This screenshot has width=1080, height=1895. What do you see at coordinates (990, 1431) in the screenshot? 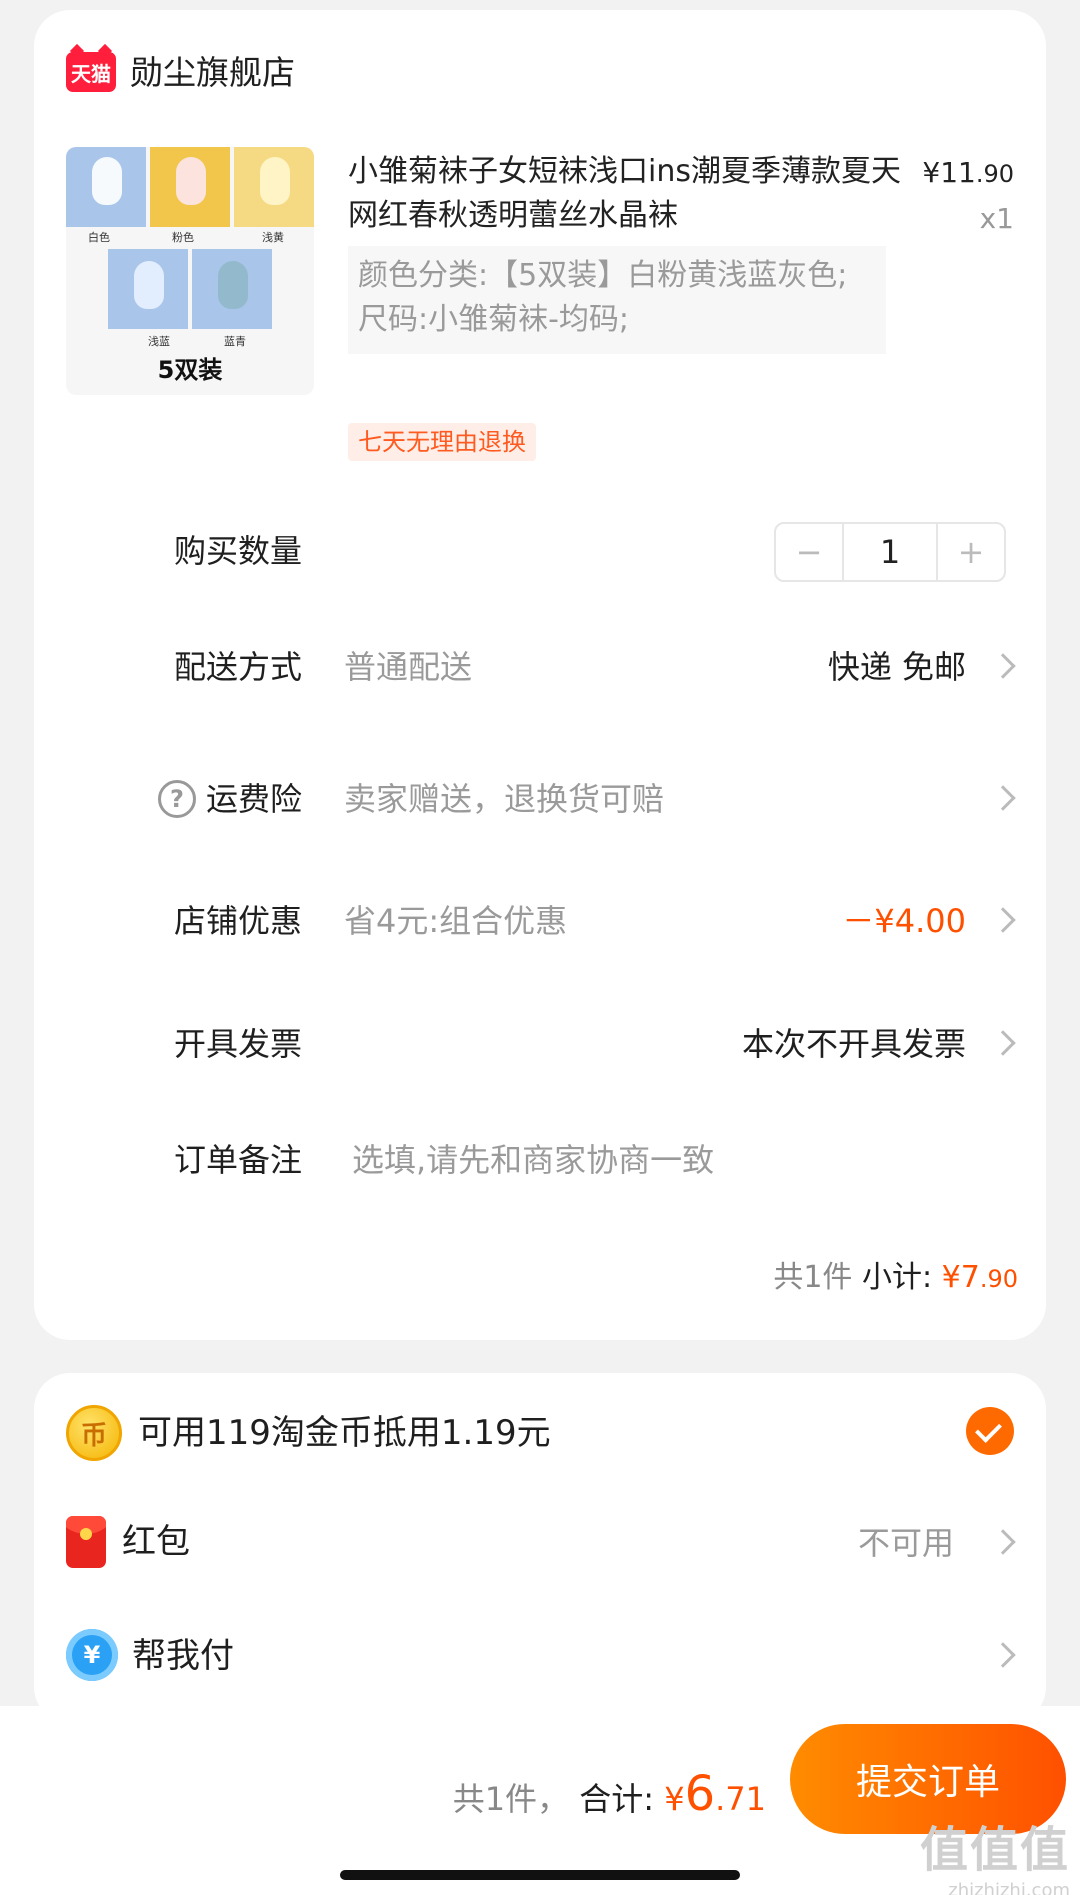
I see `checkmark-icon` at bounding box center [990, 1431].